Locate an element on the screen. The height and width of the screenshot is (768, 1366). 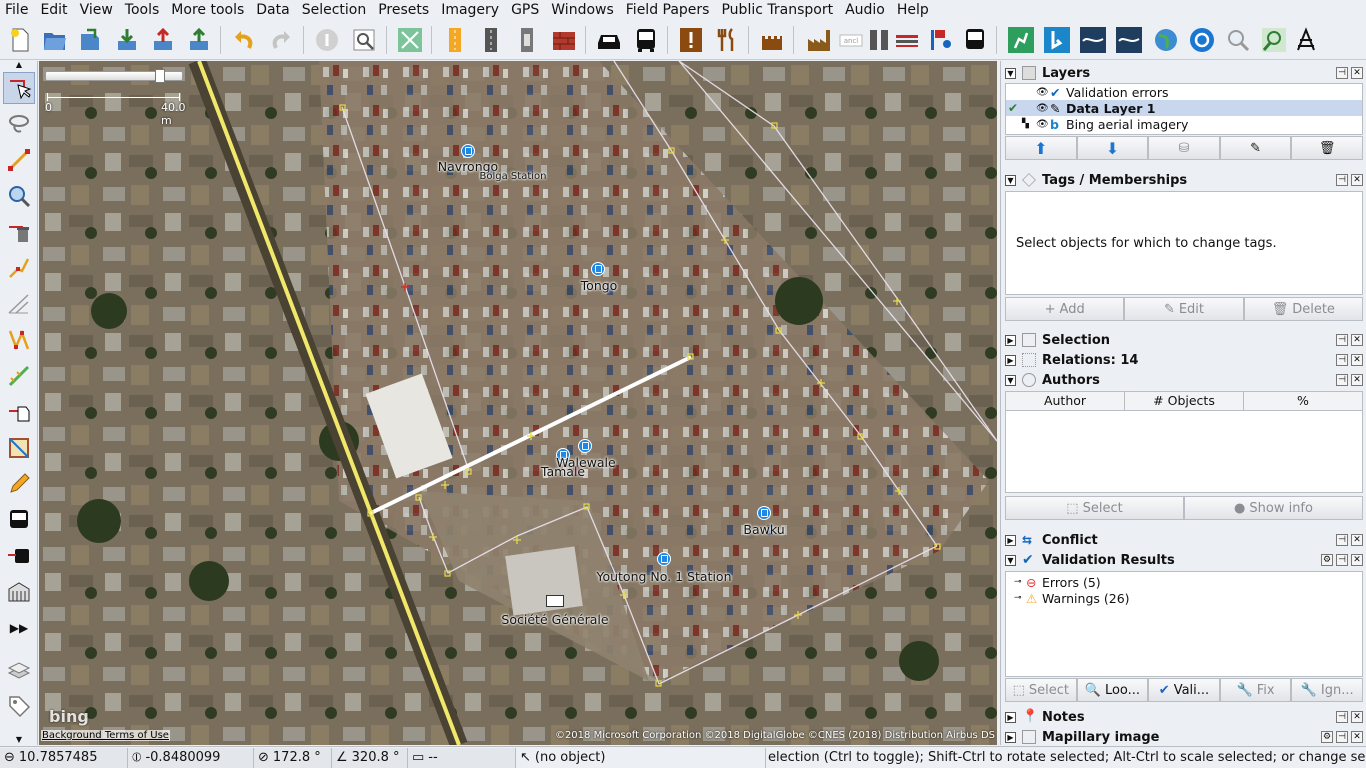
magnifier-icon is located at coordinates (1238, 40).